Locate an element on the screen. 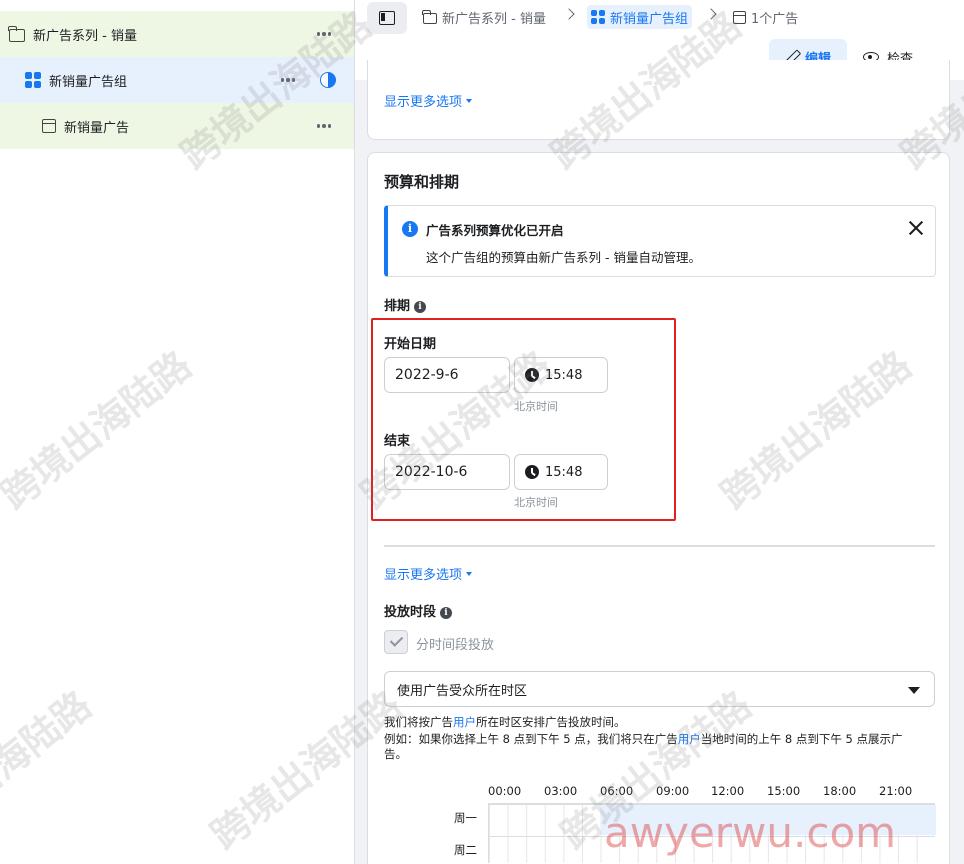 This screenshot has height=864, width=964. schedule-heading: 排期 i is located at coordinates (405, 304).